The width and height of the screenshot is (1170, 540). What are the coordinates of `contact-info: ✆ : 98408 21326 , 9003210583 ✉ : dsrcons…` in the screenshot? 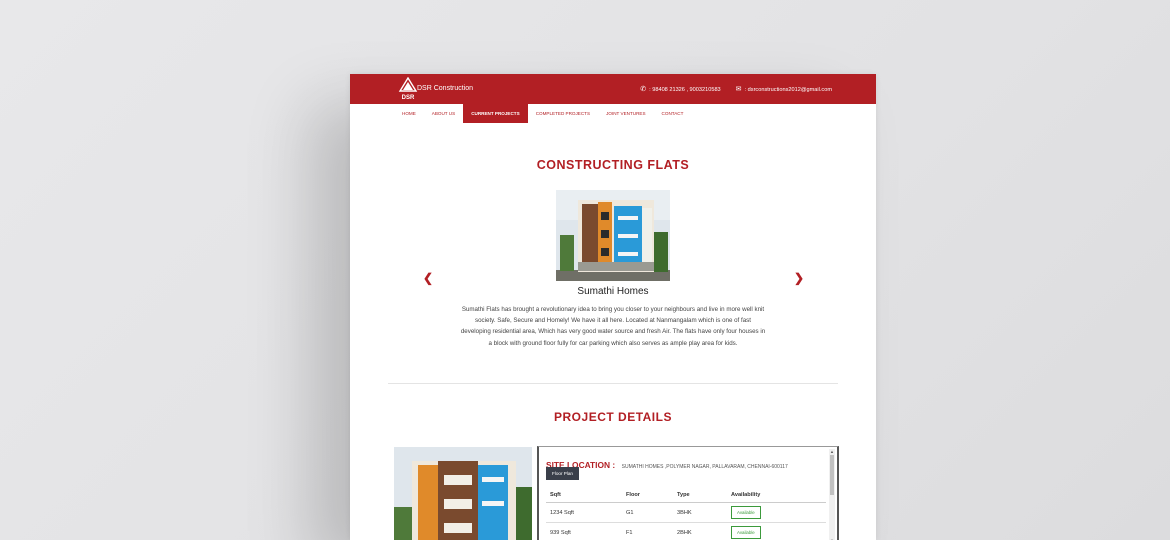 It's located at (736, 89).